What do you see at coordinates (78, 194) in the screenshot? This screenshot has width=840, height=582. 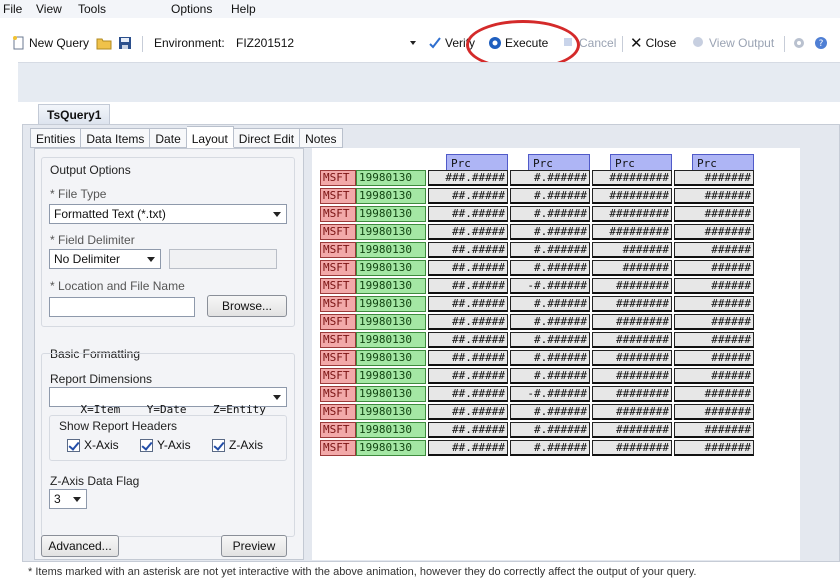 I see `file-type-label: * File Type` at bounding box center [78, 194].